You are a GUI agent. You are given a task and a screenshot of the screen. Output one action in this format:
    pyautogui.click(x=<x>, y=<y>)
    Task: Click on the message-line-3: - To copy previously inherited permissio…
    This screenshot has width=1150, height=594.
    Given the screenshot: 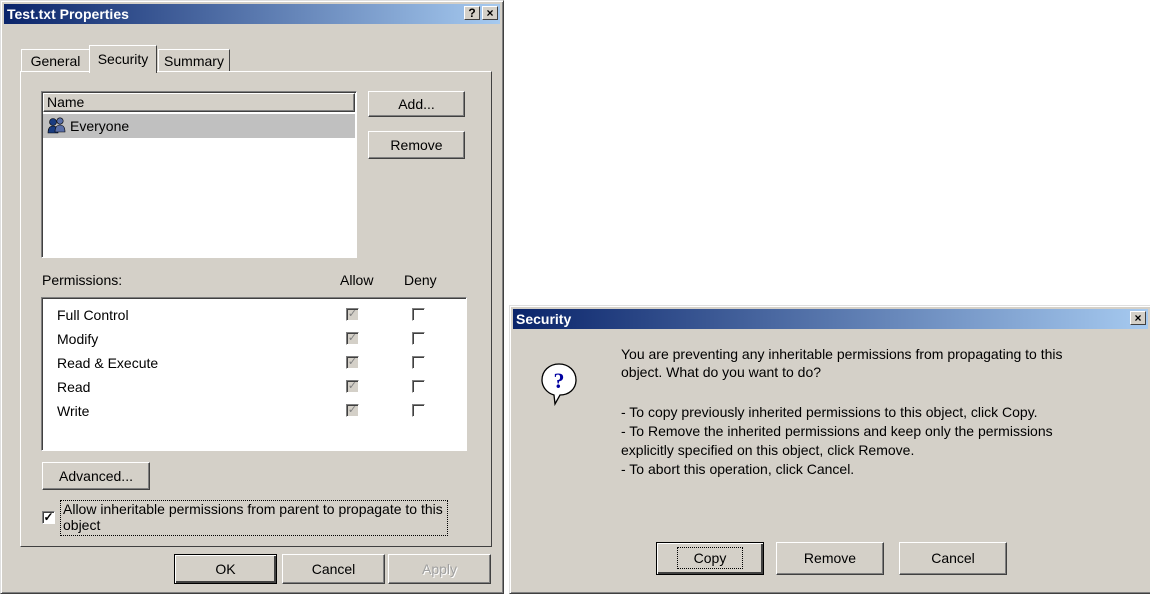 What is the action you would take?
    pyautogui.click(x=829, y=412)
    